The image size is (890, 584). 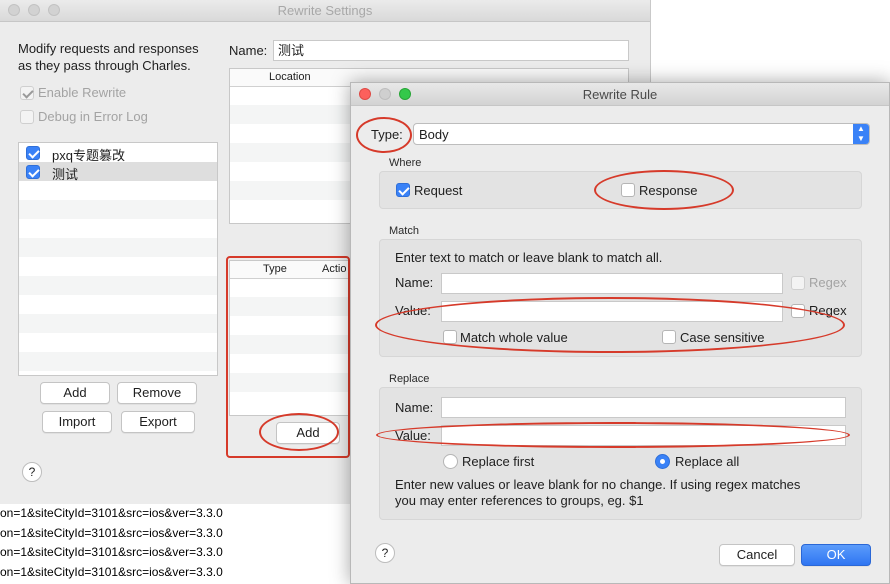 What do you see at coordinates (334, 269) in the screenshot?
I see `action-column-header: Actio` at bounding box center [334, 269].